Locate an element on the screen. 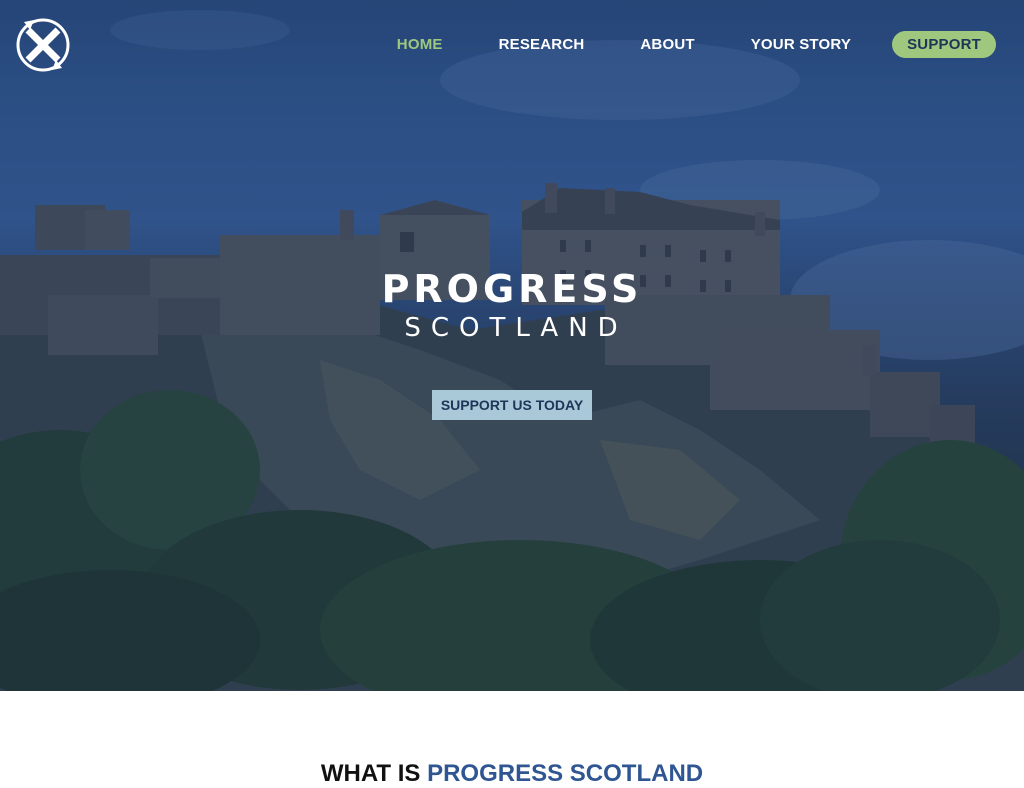  nav-about-link: ABOUT is located at coordinates (667, 44).